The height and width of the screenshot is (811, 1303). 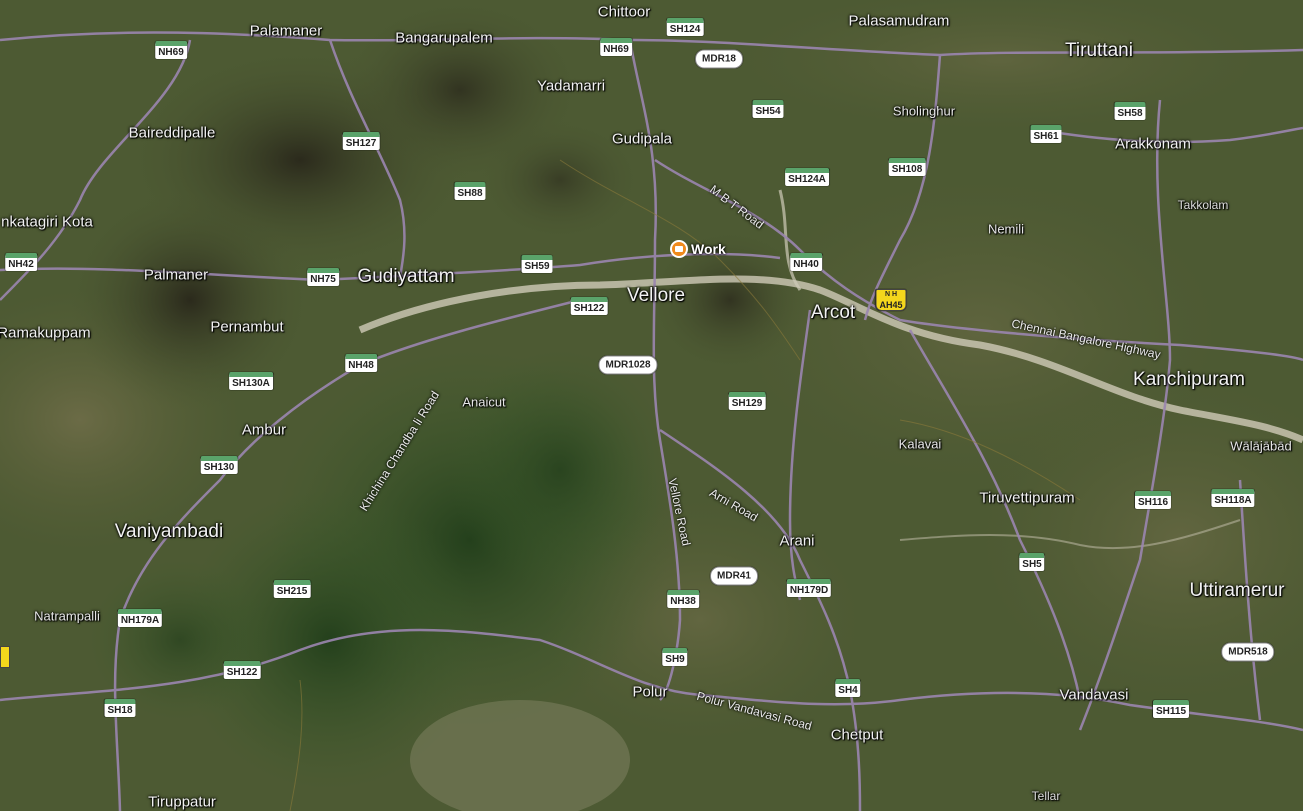 I want to click on shield-sh124: SH124, so click(x=685, y=27).